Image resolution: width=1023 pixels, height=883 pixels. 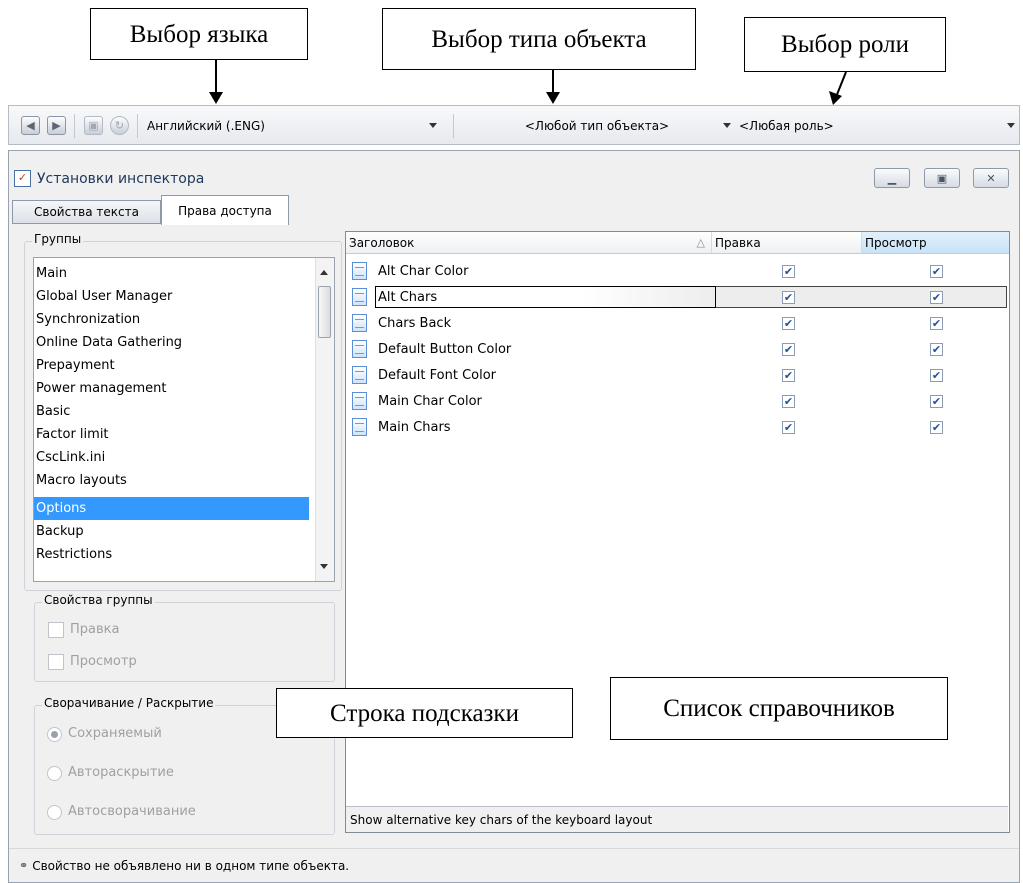 I want to click on group-properties-groupbox, so click(x=184, y=642).